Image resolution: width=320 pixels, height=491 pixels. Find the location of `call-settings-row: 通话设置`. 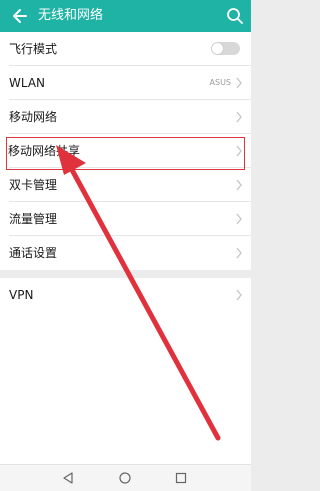

call-settings-row: 通话设置 is located at coordinates (125, 253).